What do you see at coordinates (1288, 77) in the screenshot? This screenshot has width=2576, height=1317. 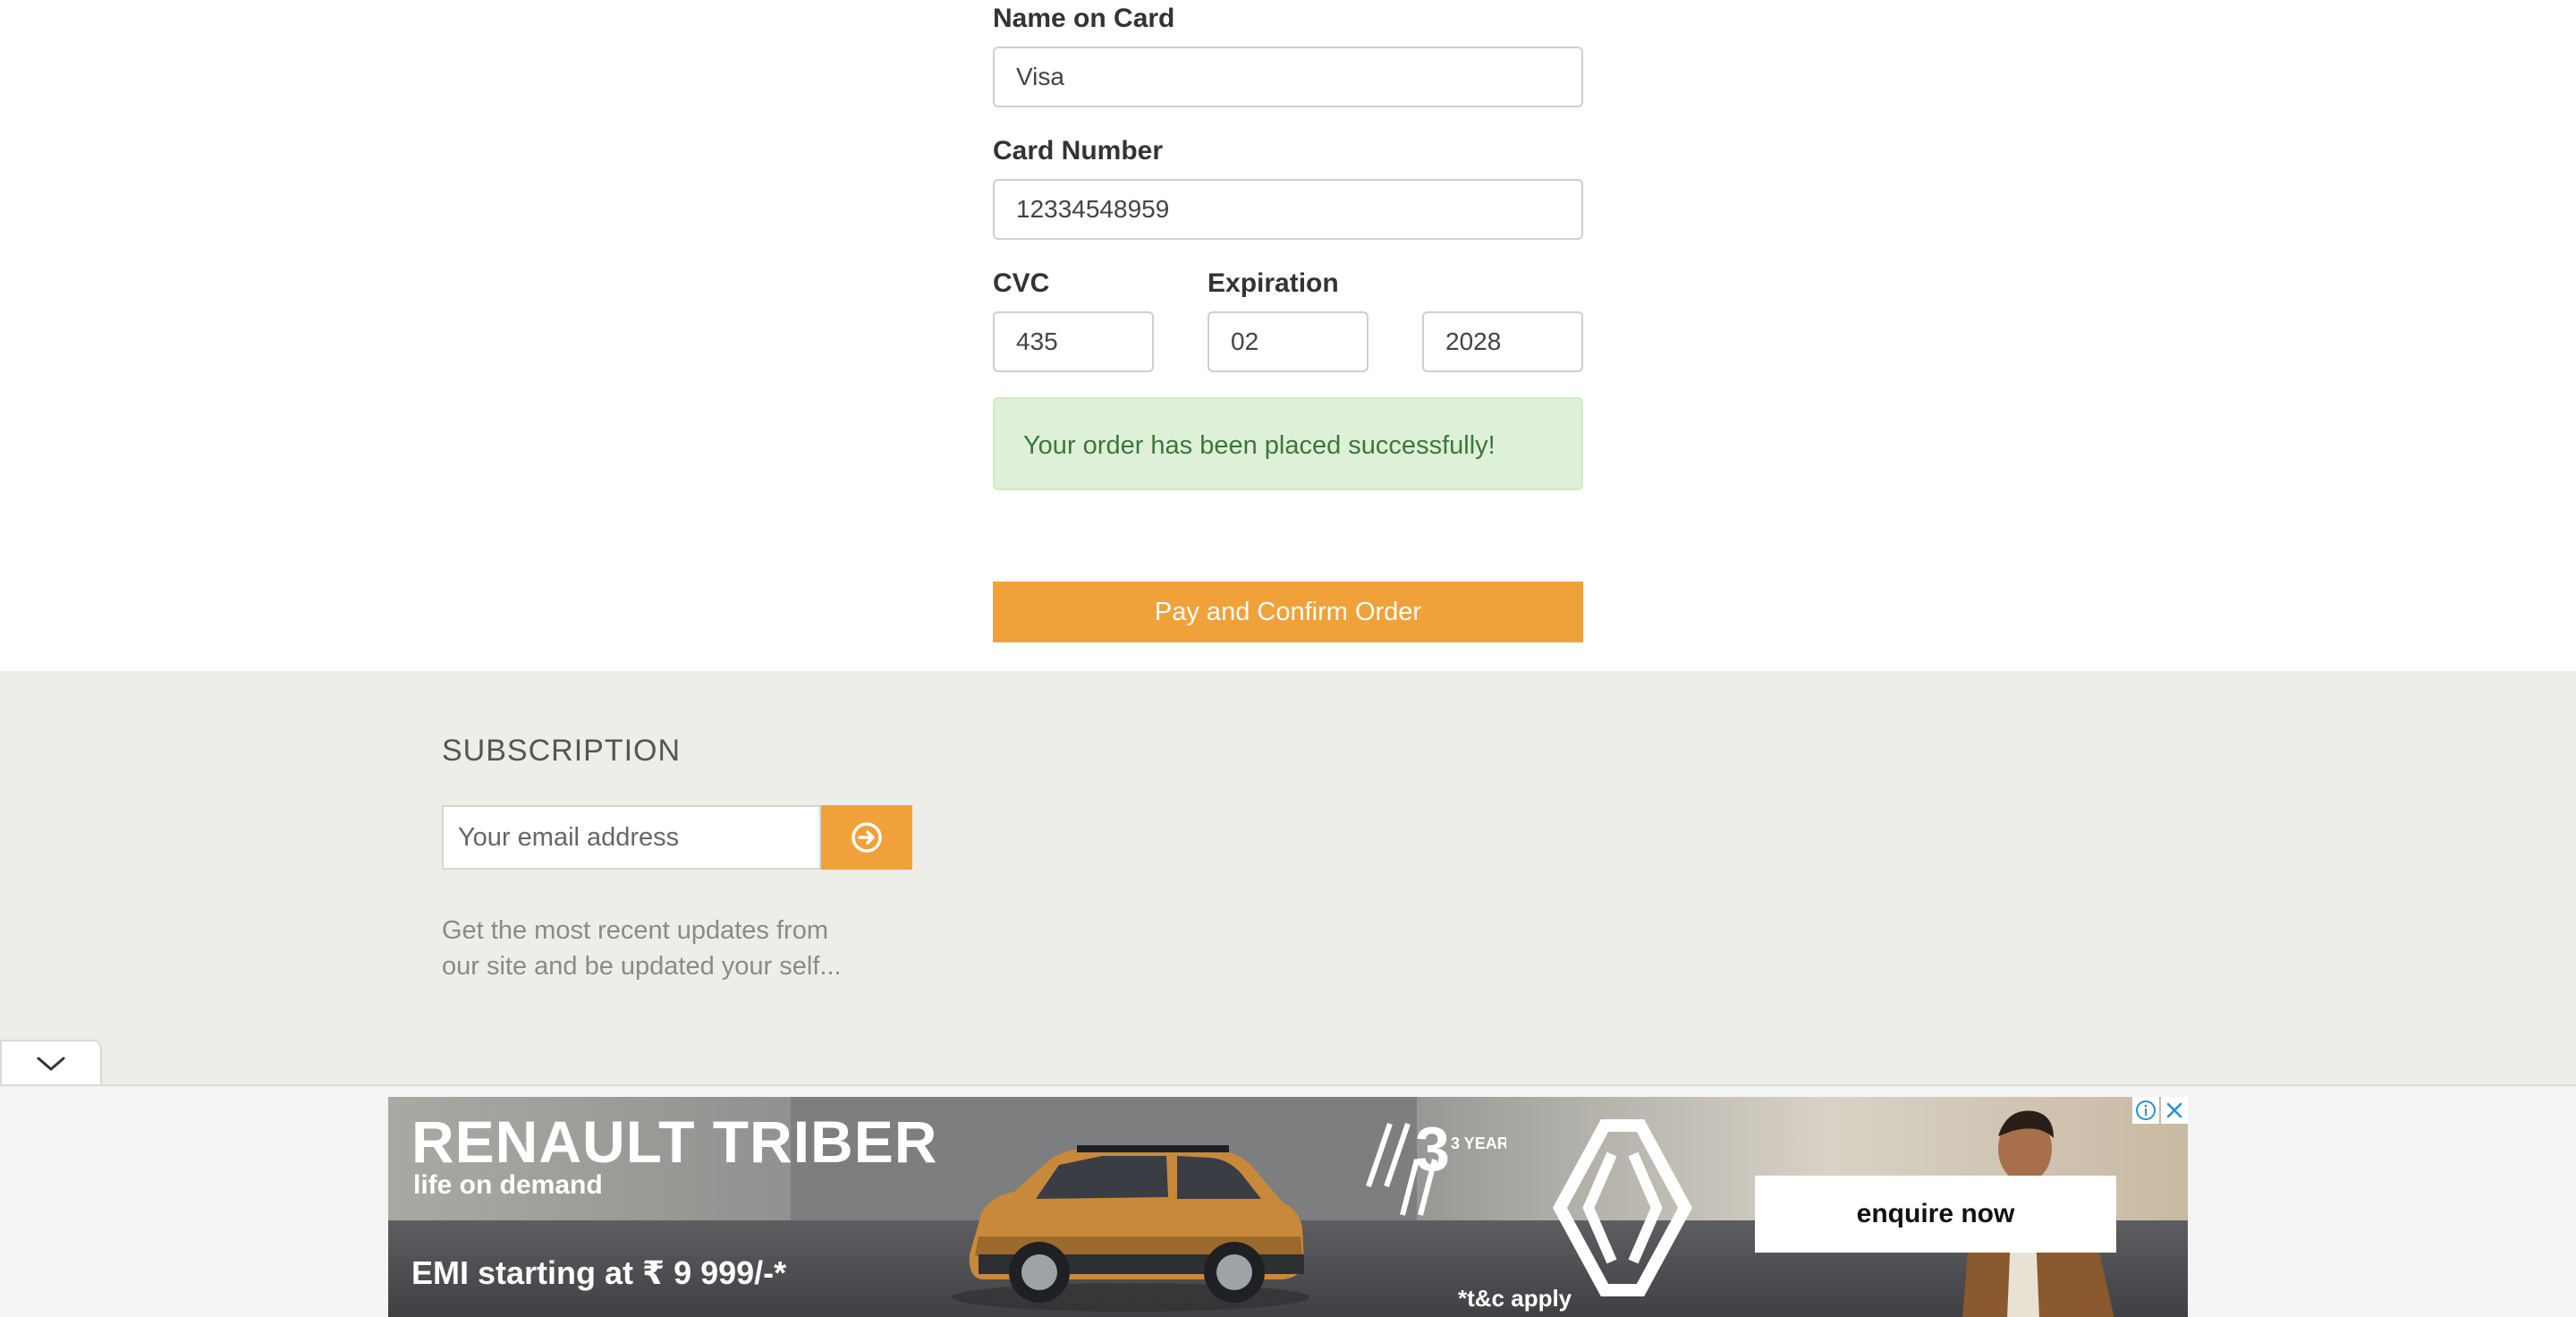 I see `name-on-card-input` at bounding box center [1288, 77].